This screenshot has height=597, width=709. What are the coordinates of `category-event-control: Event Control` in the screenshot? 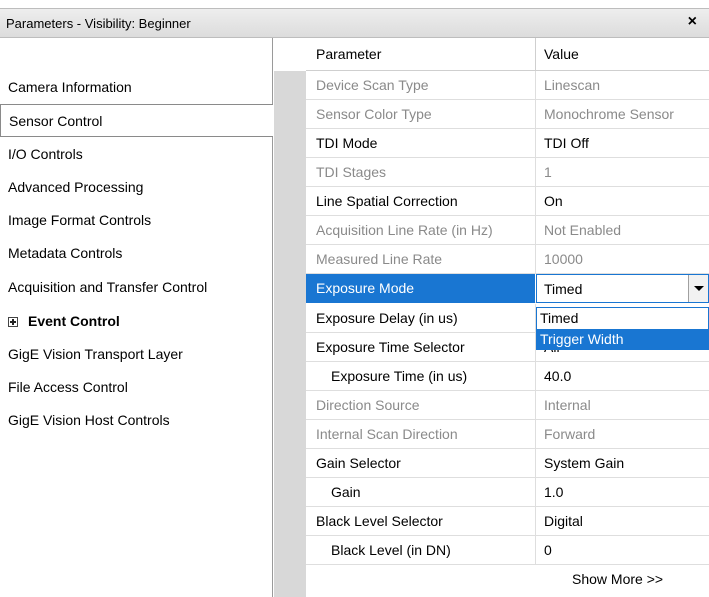 It's located at (136, 321).